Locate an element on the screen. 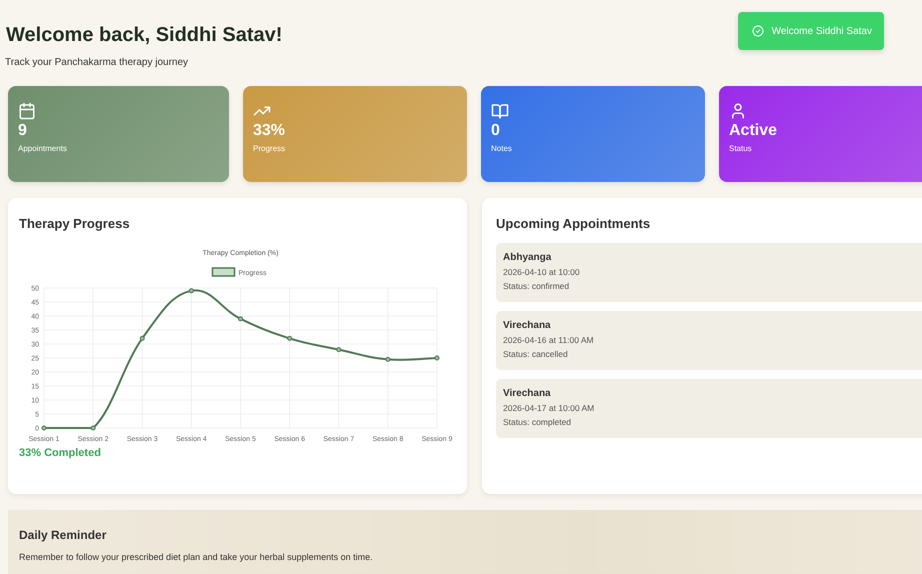 The width and height of the screenshot is (922, 574). calendar-icon is located at coordinates (27, 111).